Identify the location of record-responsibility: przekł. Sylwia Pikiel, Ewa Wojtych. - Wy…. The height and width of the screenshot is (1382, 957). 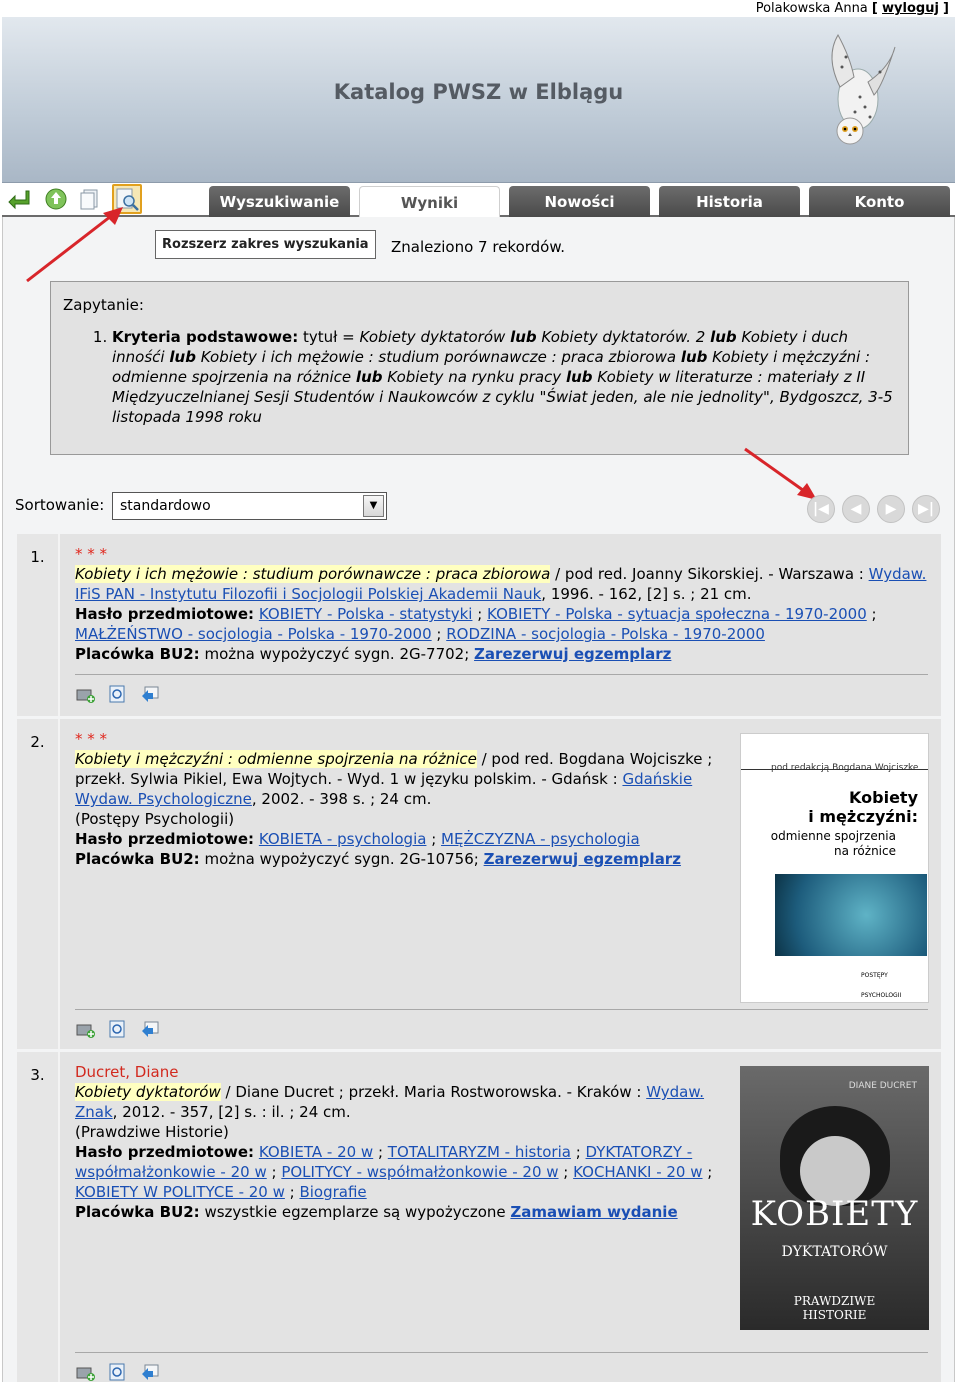
(346, 779).